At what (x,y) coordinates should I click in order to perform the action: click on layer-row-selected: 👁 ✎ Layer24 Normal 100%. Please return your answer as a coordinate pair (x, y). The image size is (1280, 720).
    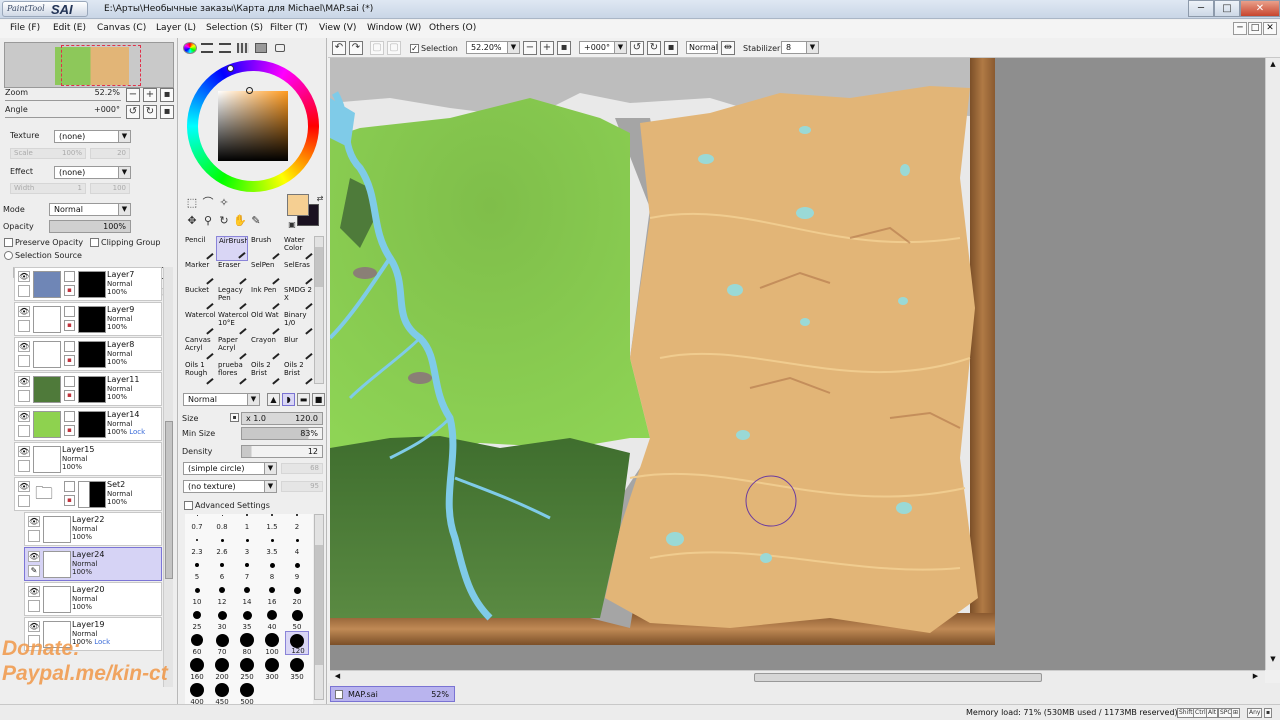
    Looking at the image, I should click on (93, 564).